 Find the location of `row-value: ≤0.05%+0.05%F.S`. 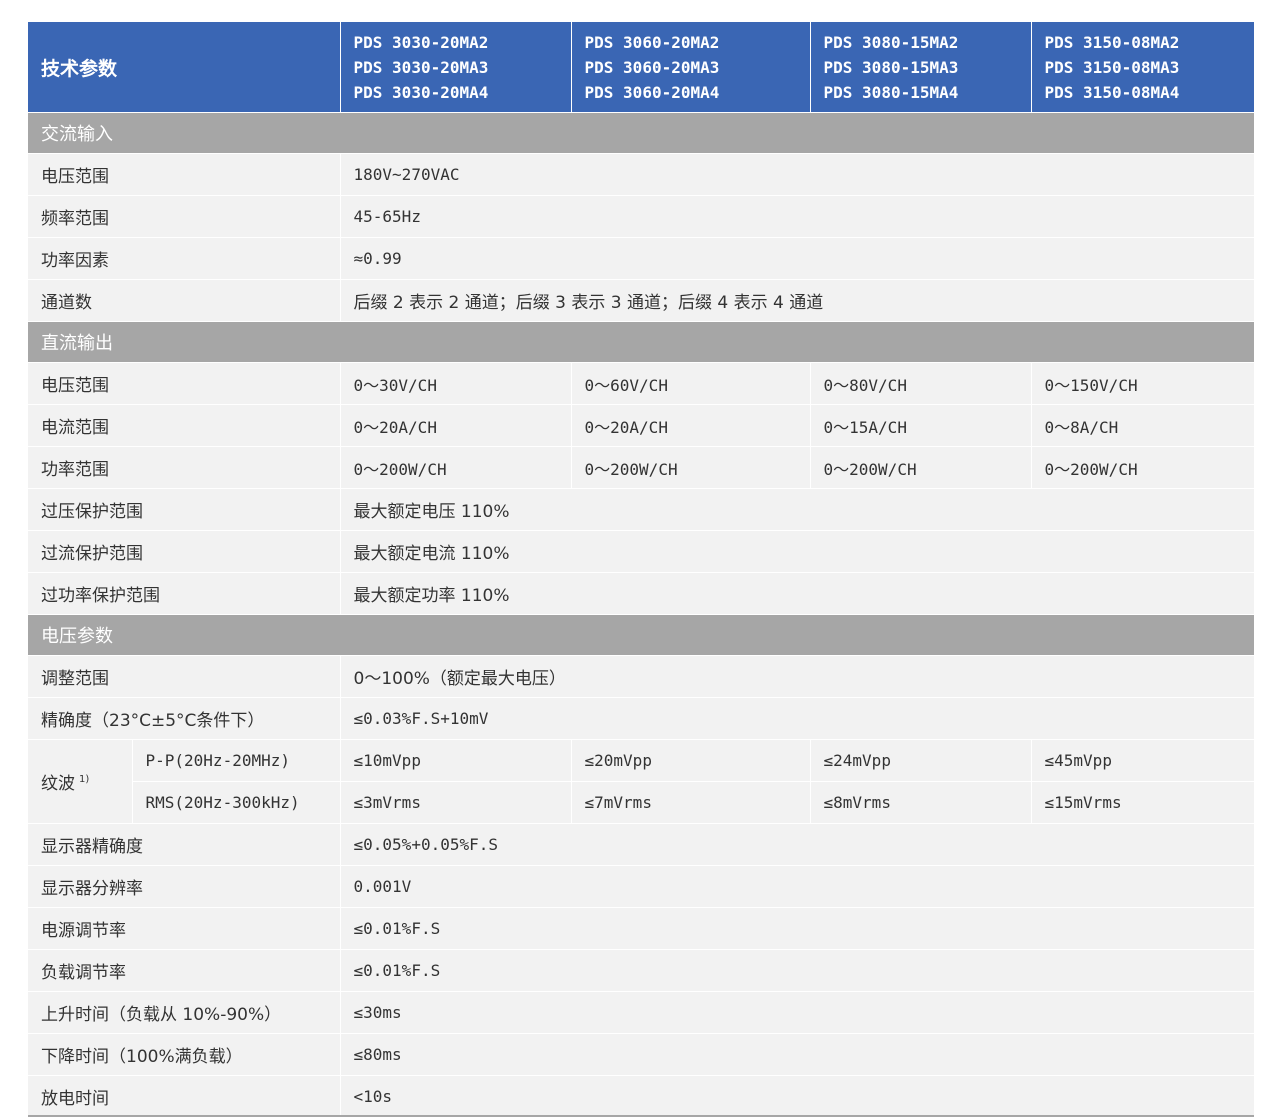

row-value: ≤0.05%+0.05%F.S is located at coordinates (797, 844).